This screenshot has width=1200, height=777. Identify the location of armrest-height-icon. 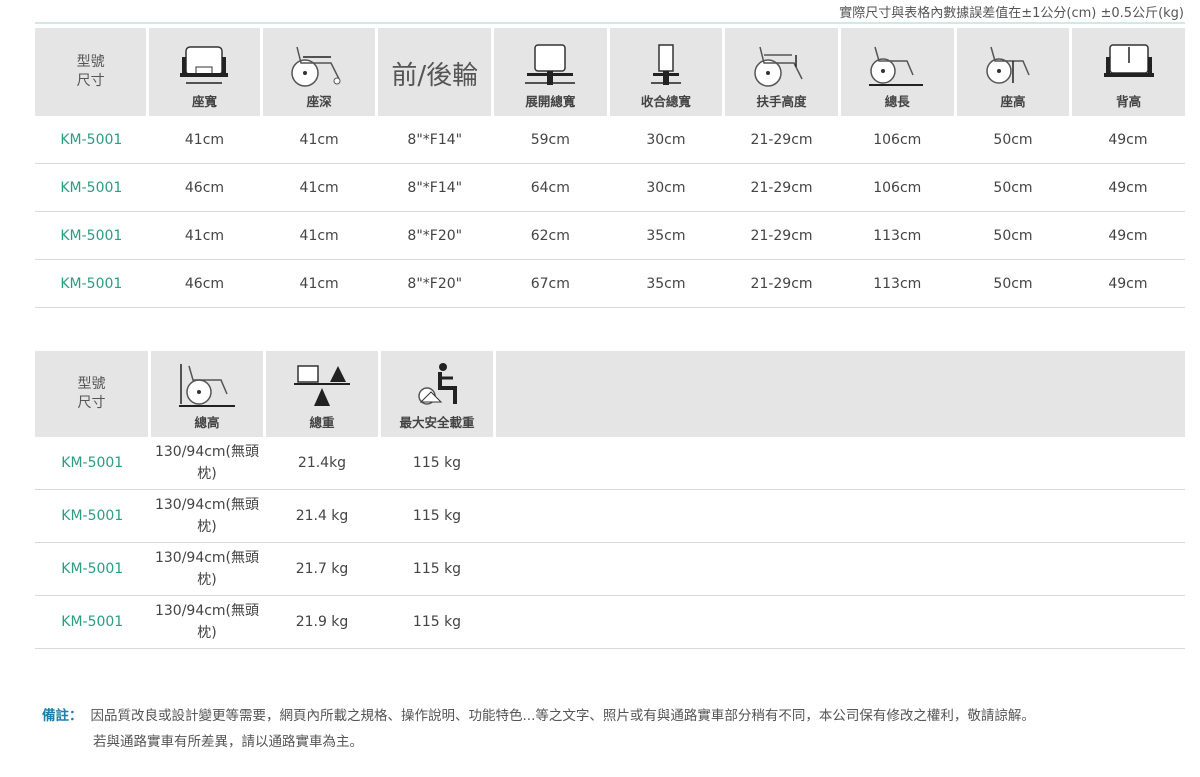
(778, 66).